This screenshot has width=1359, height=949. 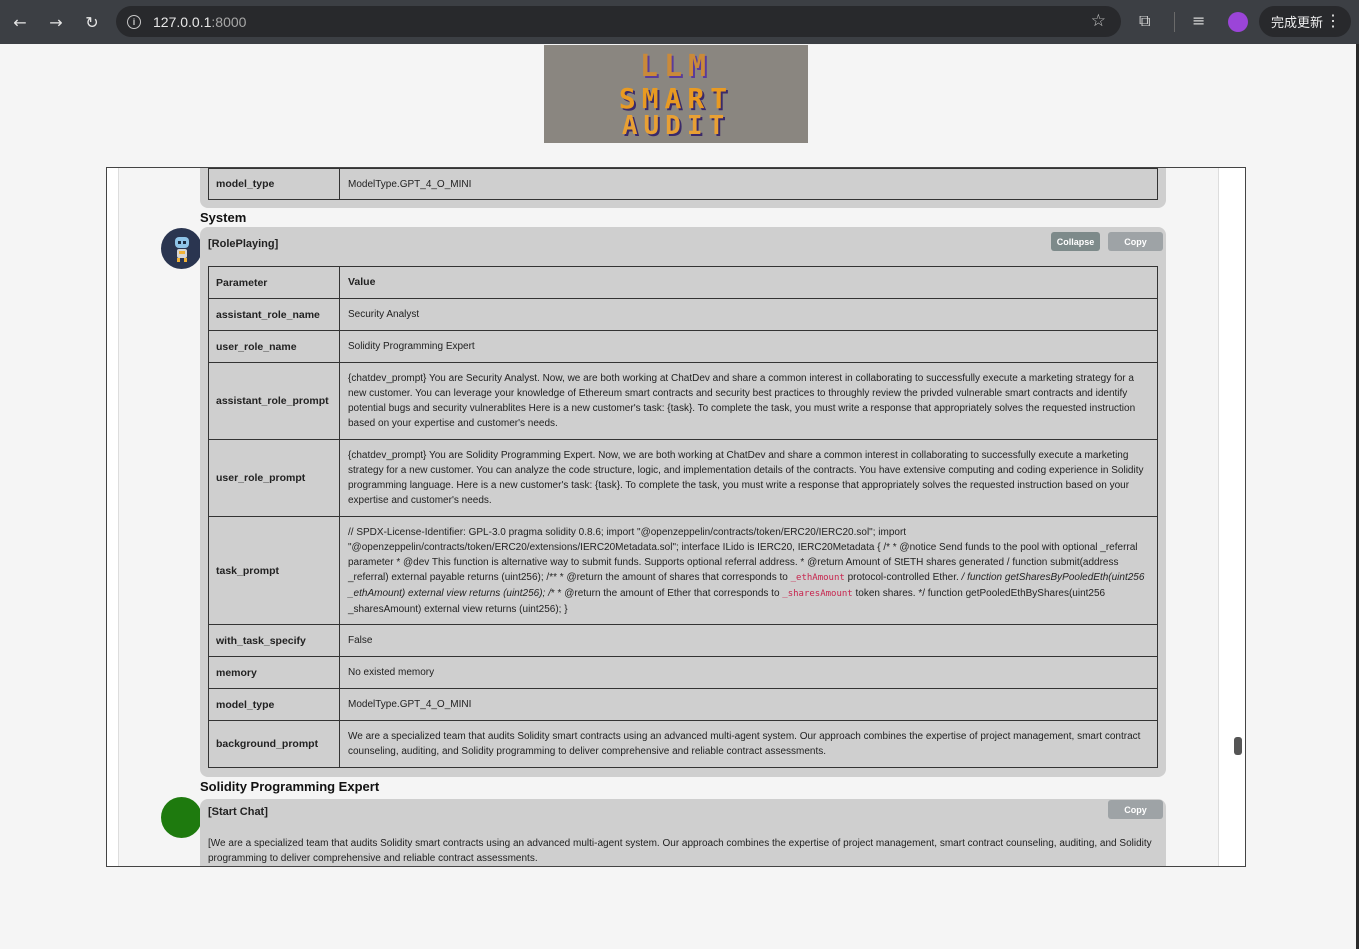 I want to click on media-queue-icon: ≡, so click(x=1198, y=20).